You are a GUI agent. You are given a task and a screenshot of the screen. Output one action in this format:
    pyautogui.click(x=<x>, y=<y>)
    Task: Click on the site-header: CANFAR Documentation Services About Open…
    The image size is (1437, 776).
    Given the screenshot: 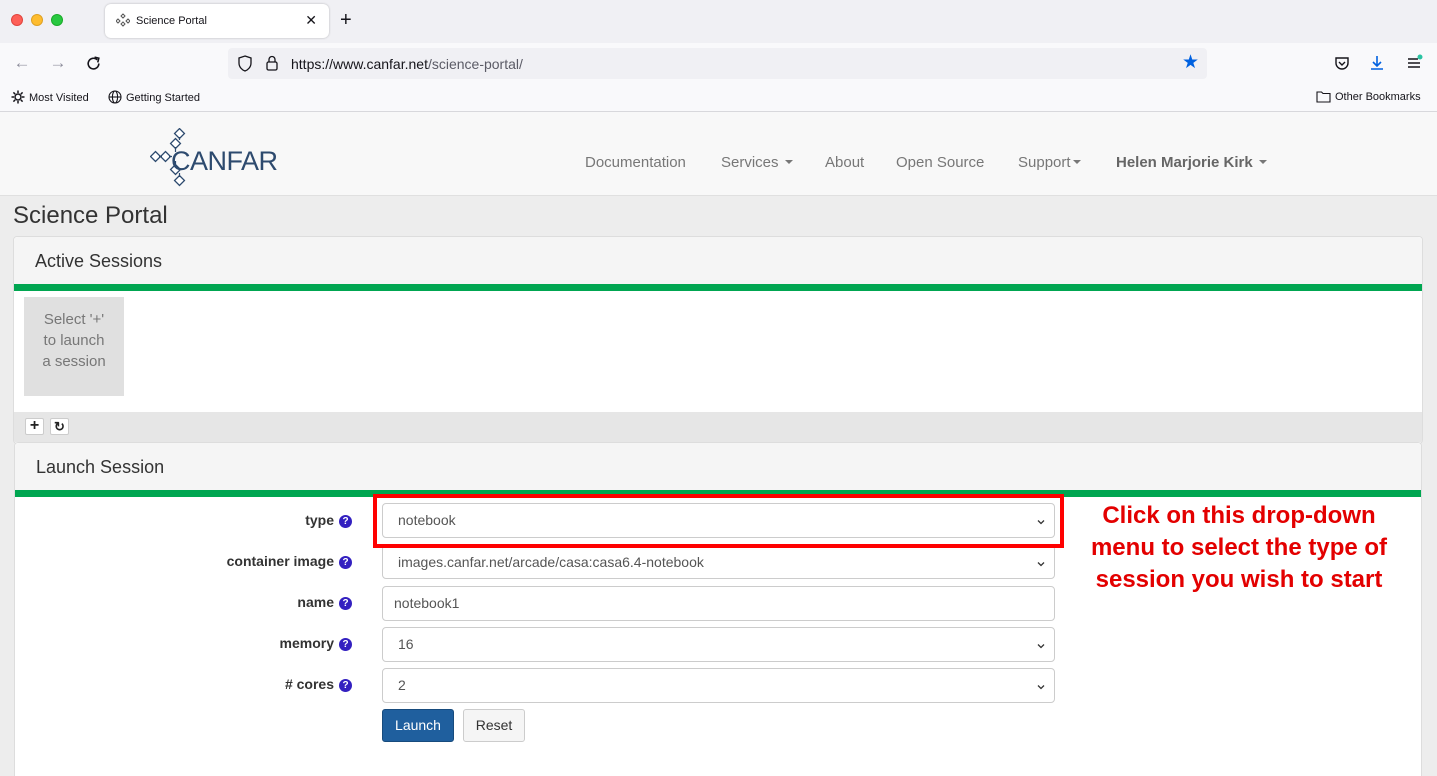 What is the action you would take?
    pyautogui.click(x=718, y=154)
    